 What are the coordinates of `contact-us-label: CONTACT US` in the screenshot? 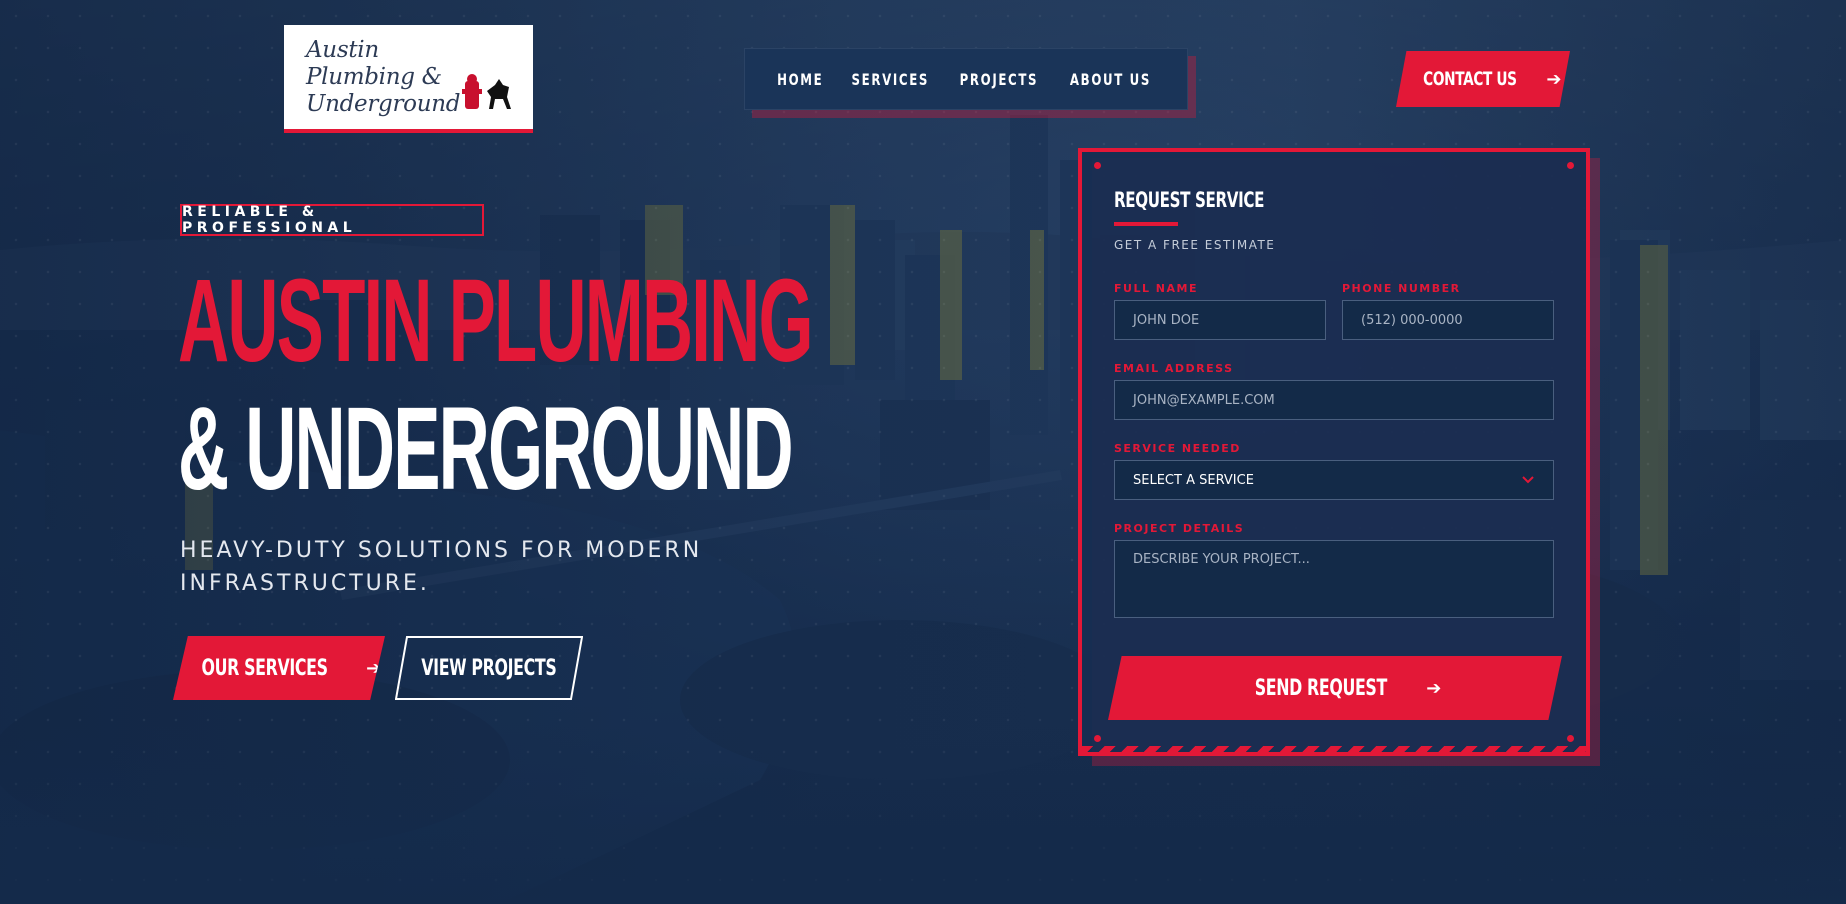 It's located at (1469, 79).